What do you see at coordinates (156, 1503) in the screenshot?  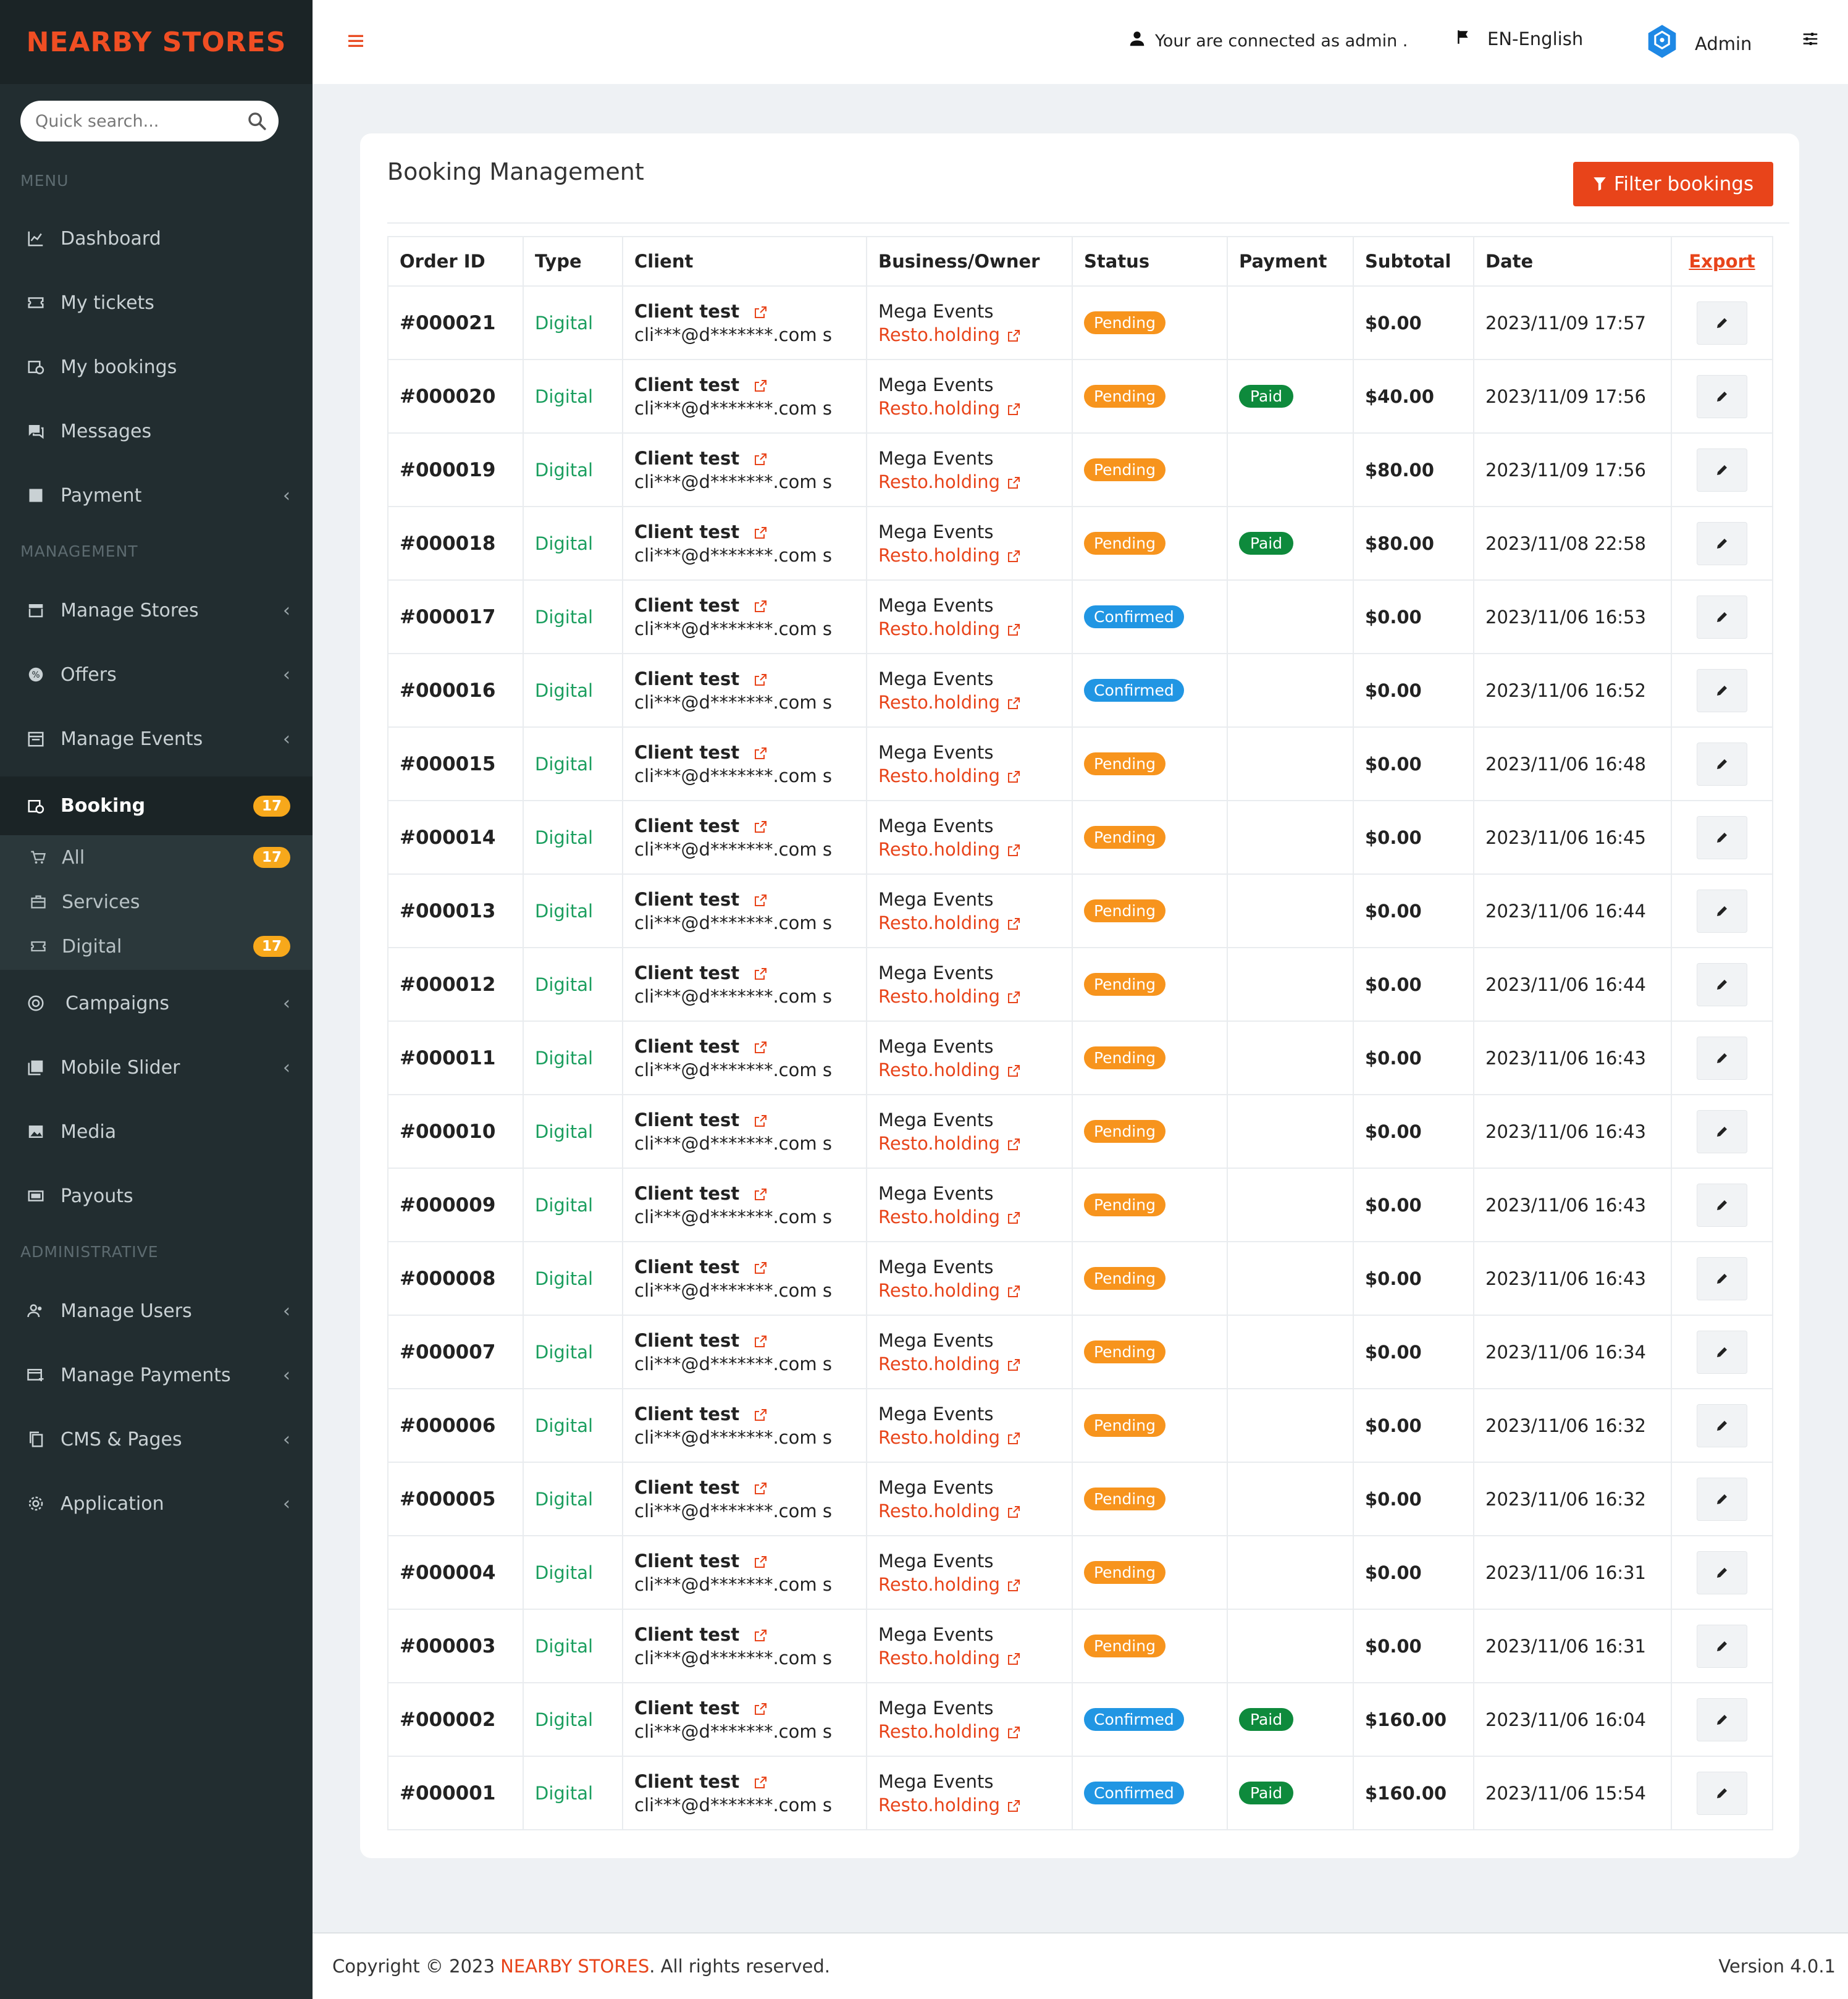 I see `nav-application: Application ‹` at bounding box center [156, 1503].